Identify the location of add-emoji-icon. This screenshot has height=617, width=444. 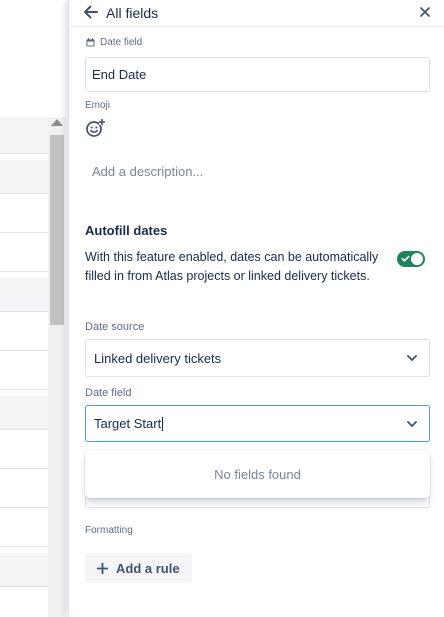
(96, 127).